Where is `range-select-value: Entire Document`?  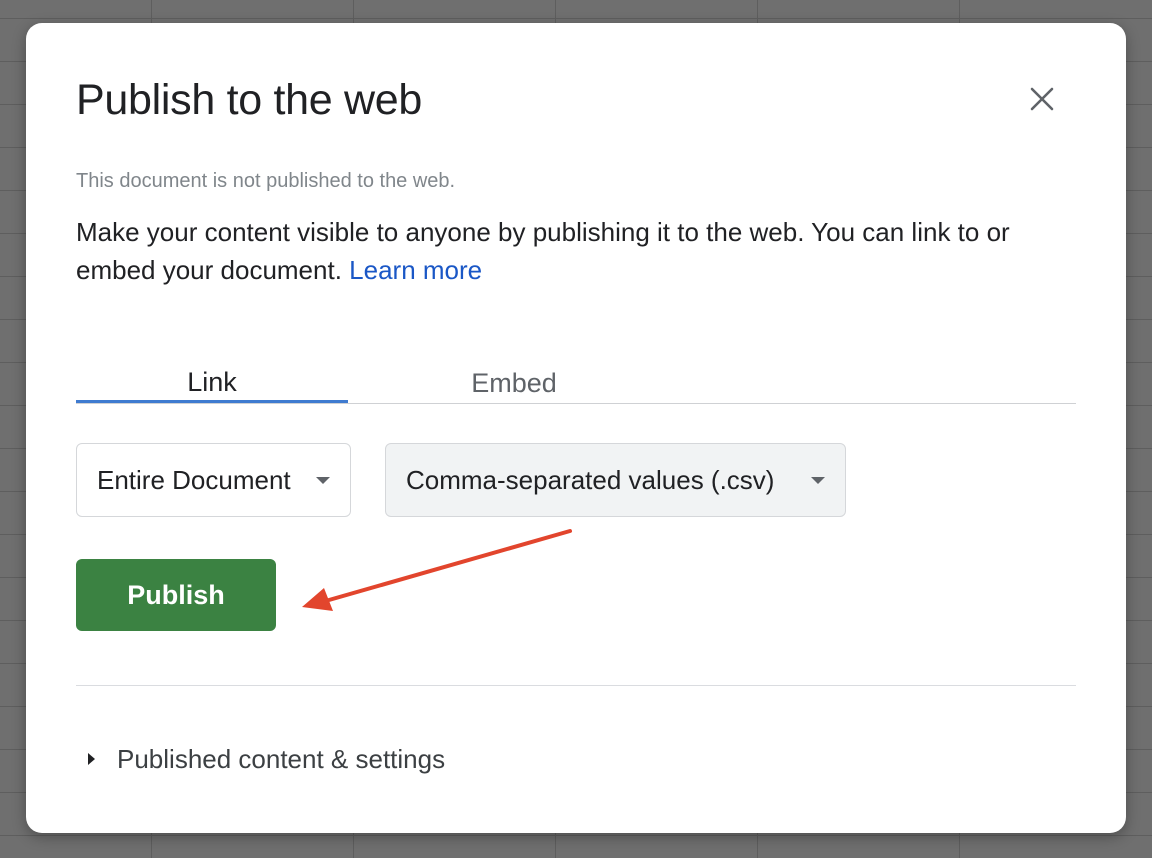 range-select-value: Entire Document is located at coordinates (194, 479).